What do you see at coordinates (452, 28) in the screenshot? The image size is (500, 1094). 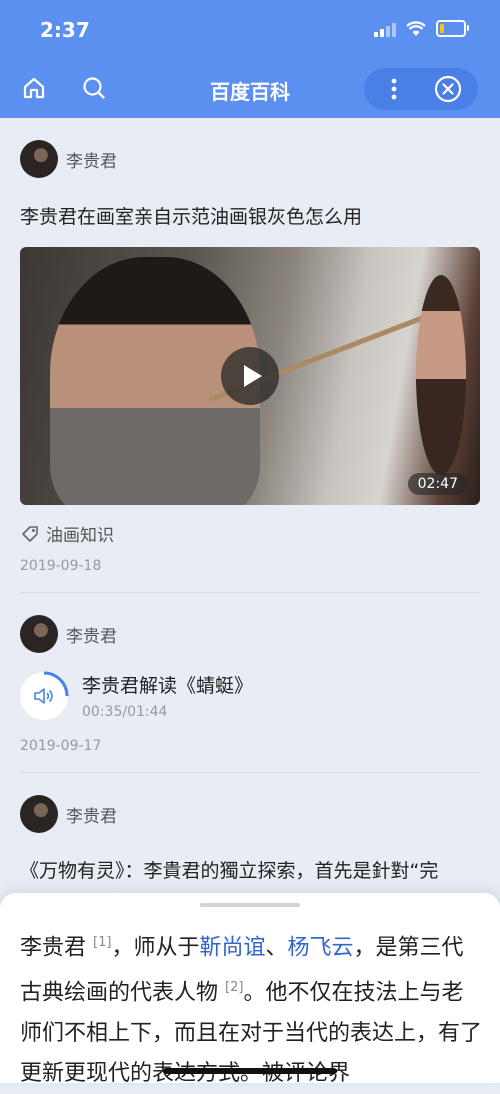 I see `battery-icon` at bounding box center [452, 28].